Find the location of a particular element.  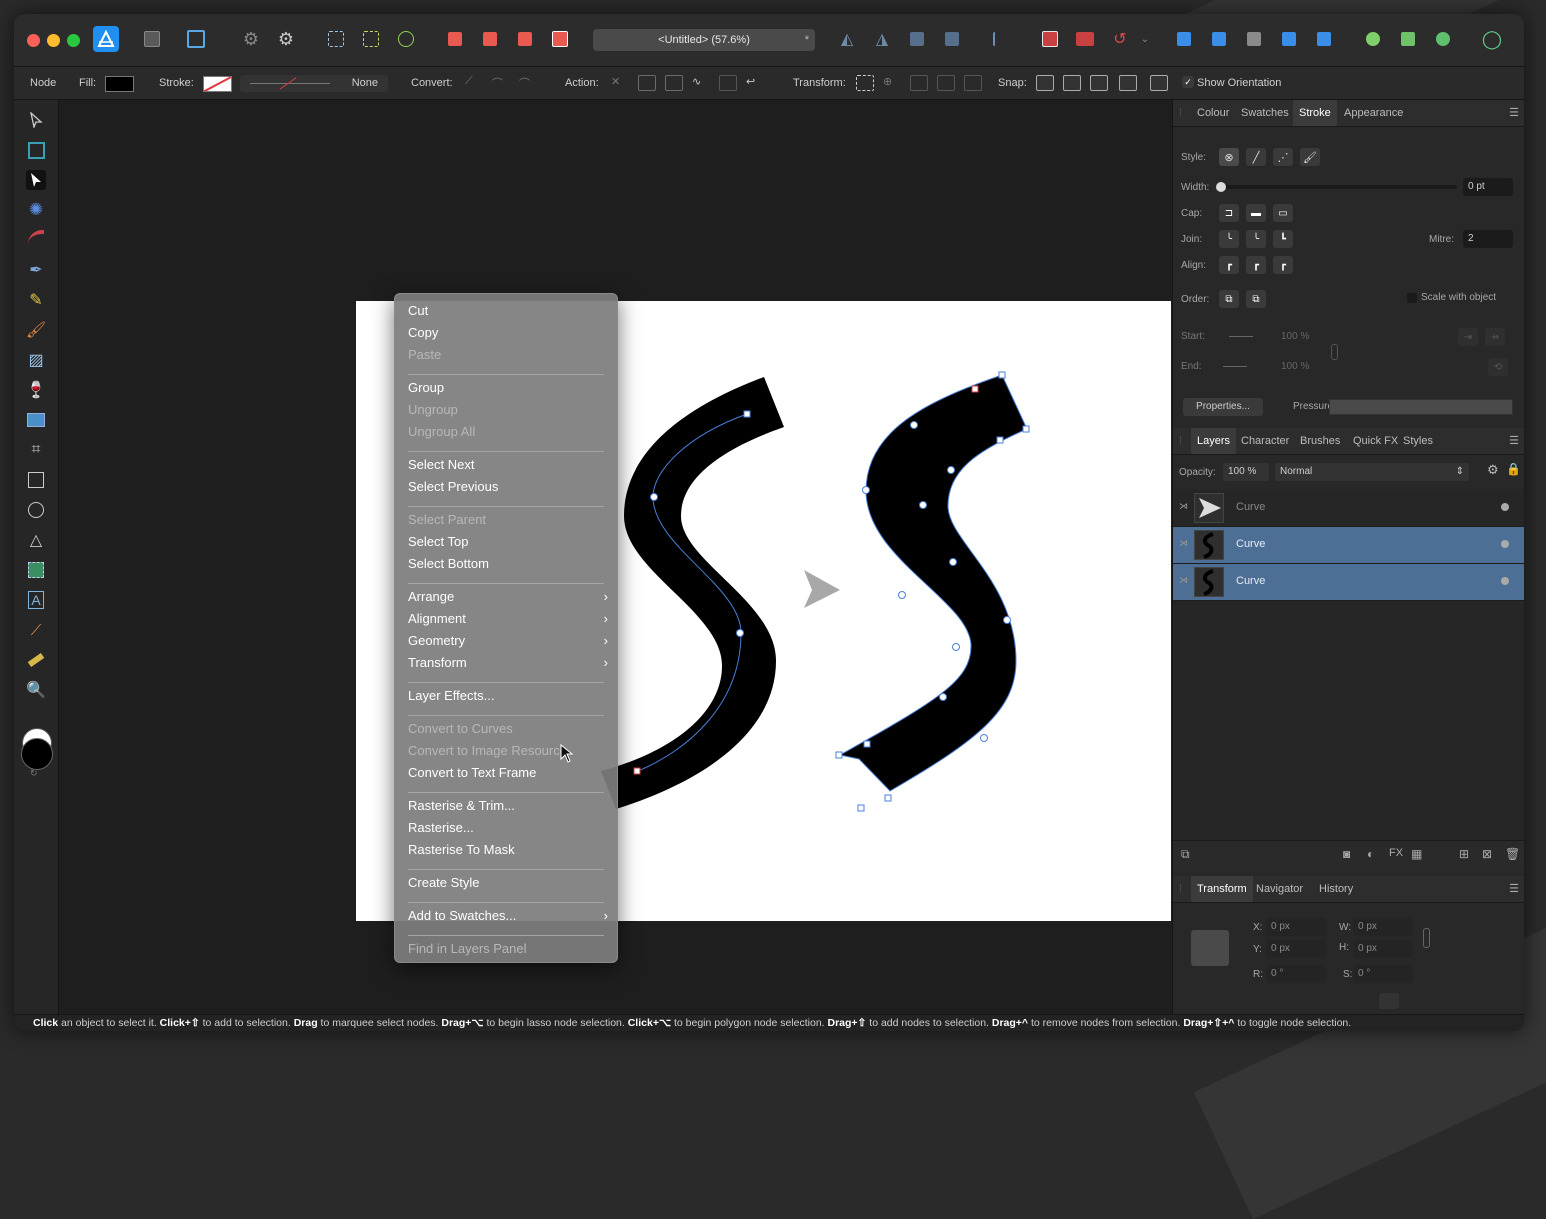

rotate-right-icon is located at coordinates (952, 39).